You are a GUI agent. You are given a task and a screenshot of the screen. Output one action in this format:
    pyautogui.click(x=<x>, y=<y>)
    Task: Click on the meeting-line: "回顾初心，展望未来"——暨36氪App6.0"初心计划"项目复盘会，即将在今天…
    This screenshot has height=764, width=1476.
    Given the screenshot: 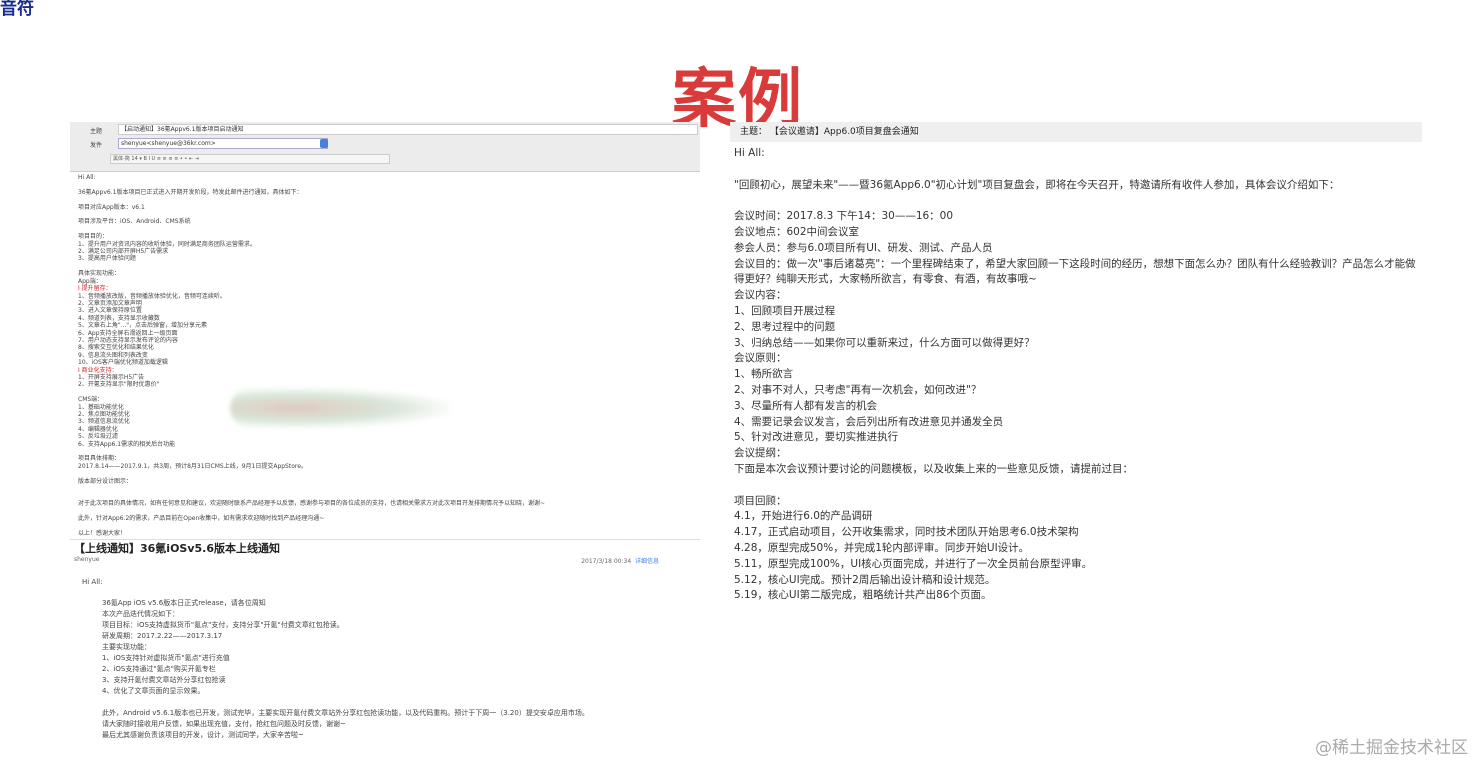 What is the action you would take?
    pyautogui.click(x=1037, y=184)
    